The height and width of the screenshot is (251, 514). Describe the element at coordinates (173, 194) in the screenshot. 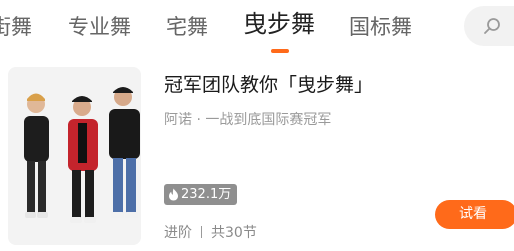

I see `flame-icon` at that location.